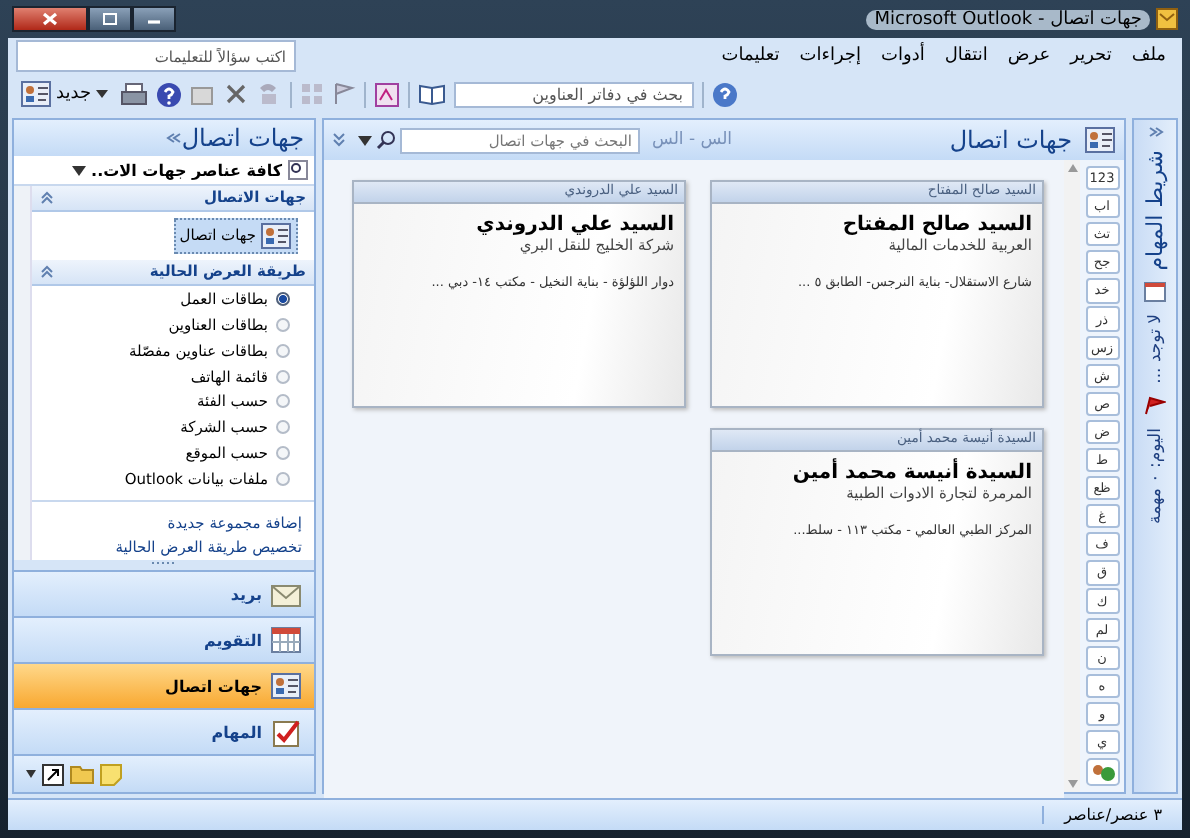 The height and width of the screenshot is (838, 1190). What do you see at coordinates (1155, 210) in the screenshot?
I see `to-do-bar-title: شريط المهام` at bounding box center [1155, 210].